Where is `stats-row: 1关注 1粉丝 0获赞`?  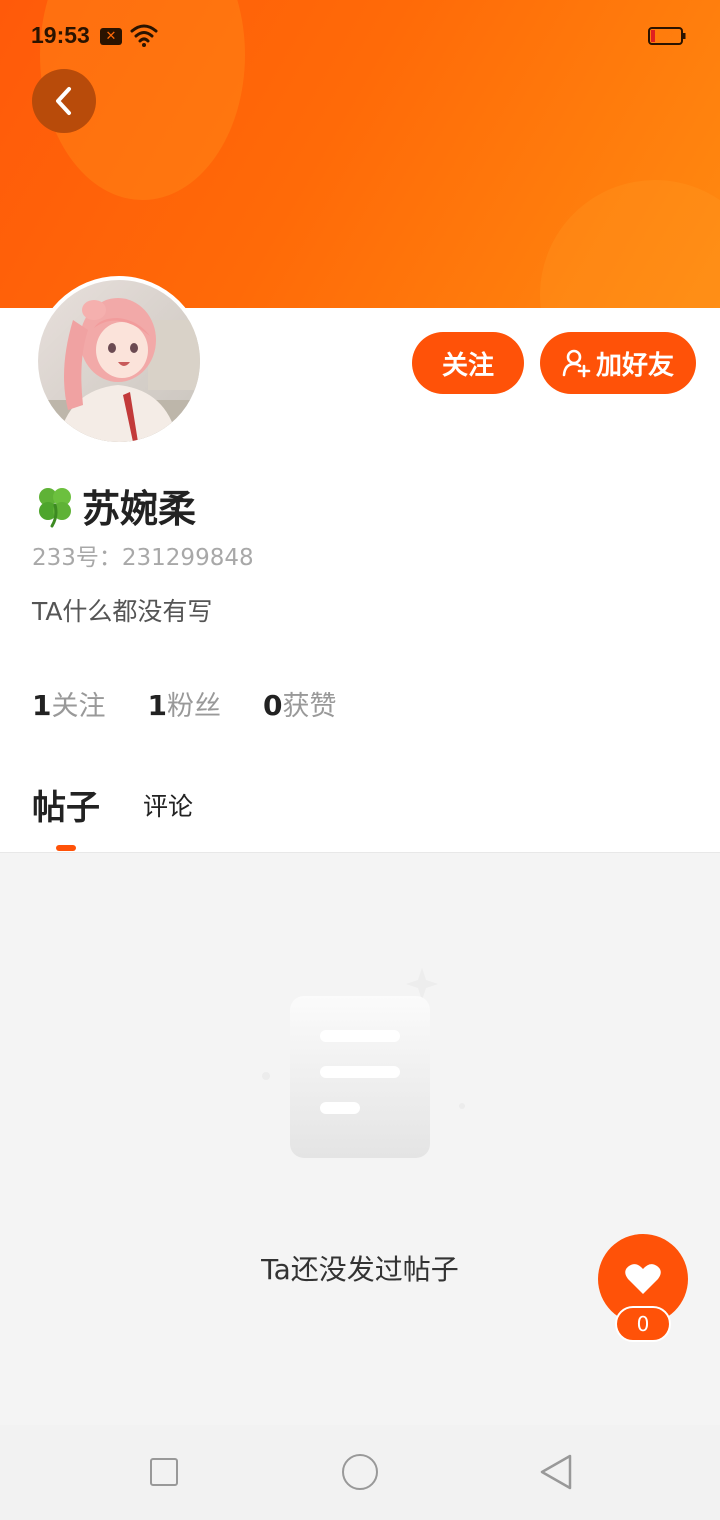 stats-row: 1关注 1粉丝 0获赞 is located at coordinates (184, 703).